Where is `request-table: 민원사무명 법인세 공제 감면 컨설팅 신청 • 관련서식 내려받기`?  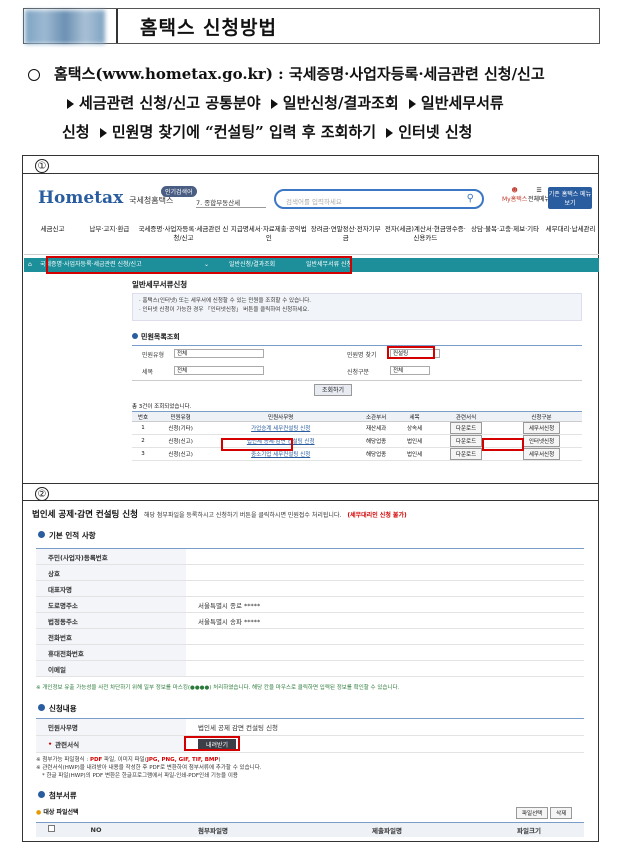
request-table: 민원사무명 법인세 공제 감면 컨설팅 신청 • 관련서식 내려받기 is located at coordinates (310, 735).